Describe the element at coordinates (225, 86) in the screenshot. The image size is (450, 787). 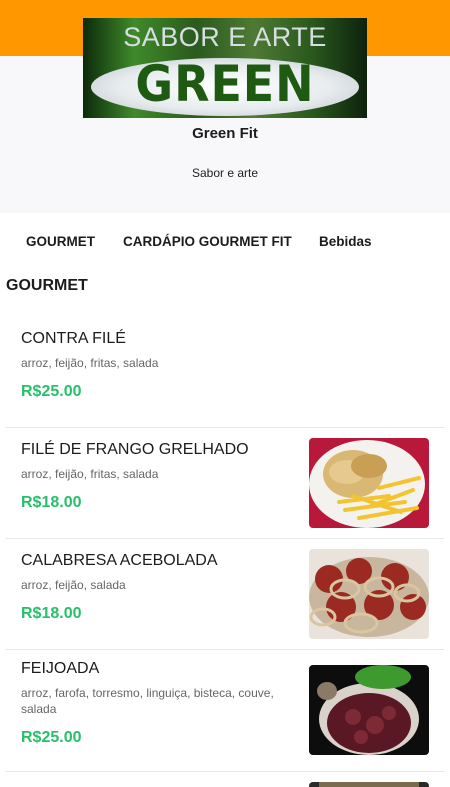
I see `logo-main-text: GREEN FIT` at that location.